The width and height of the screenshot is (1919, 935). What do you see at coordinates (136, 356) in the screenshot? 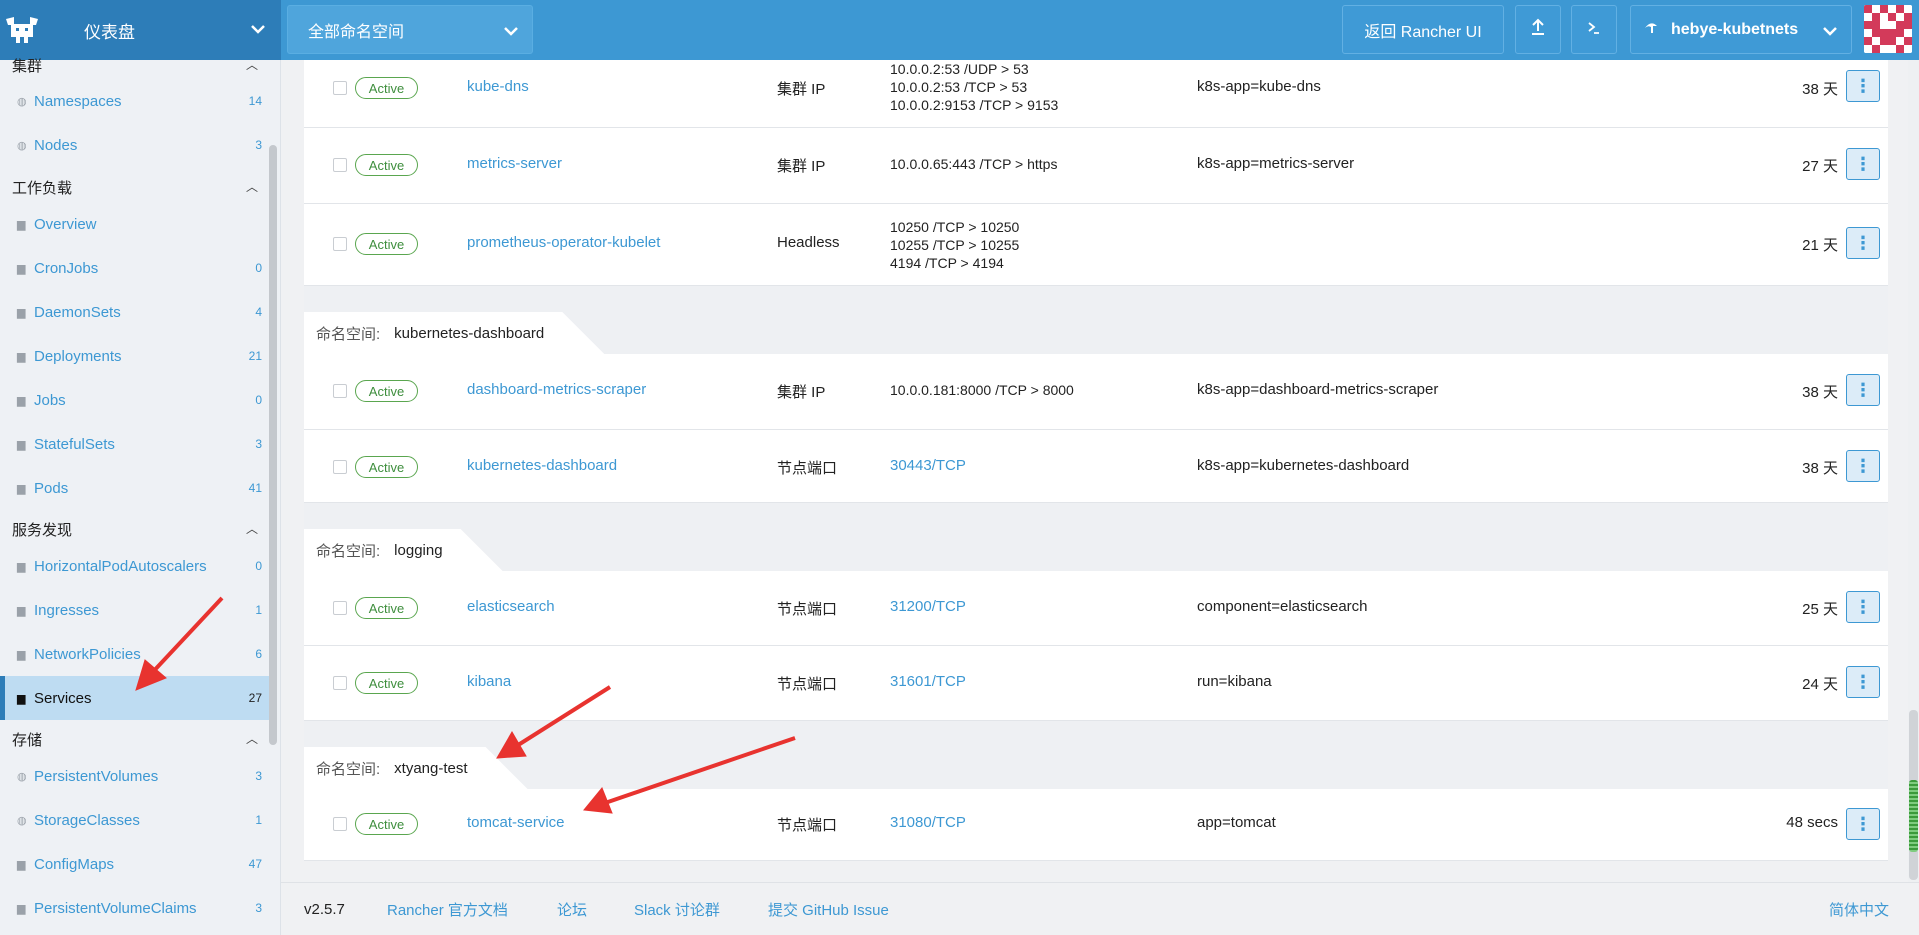
I see `sidebar-item-deployments: ▆ Deployments 21` at bounding box center [136, 356].